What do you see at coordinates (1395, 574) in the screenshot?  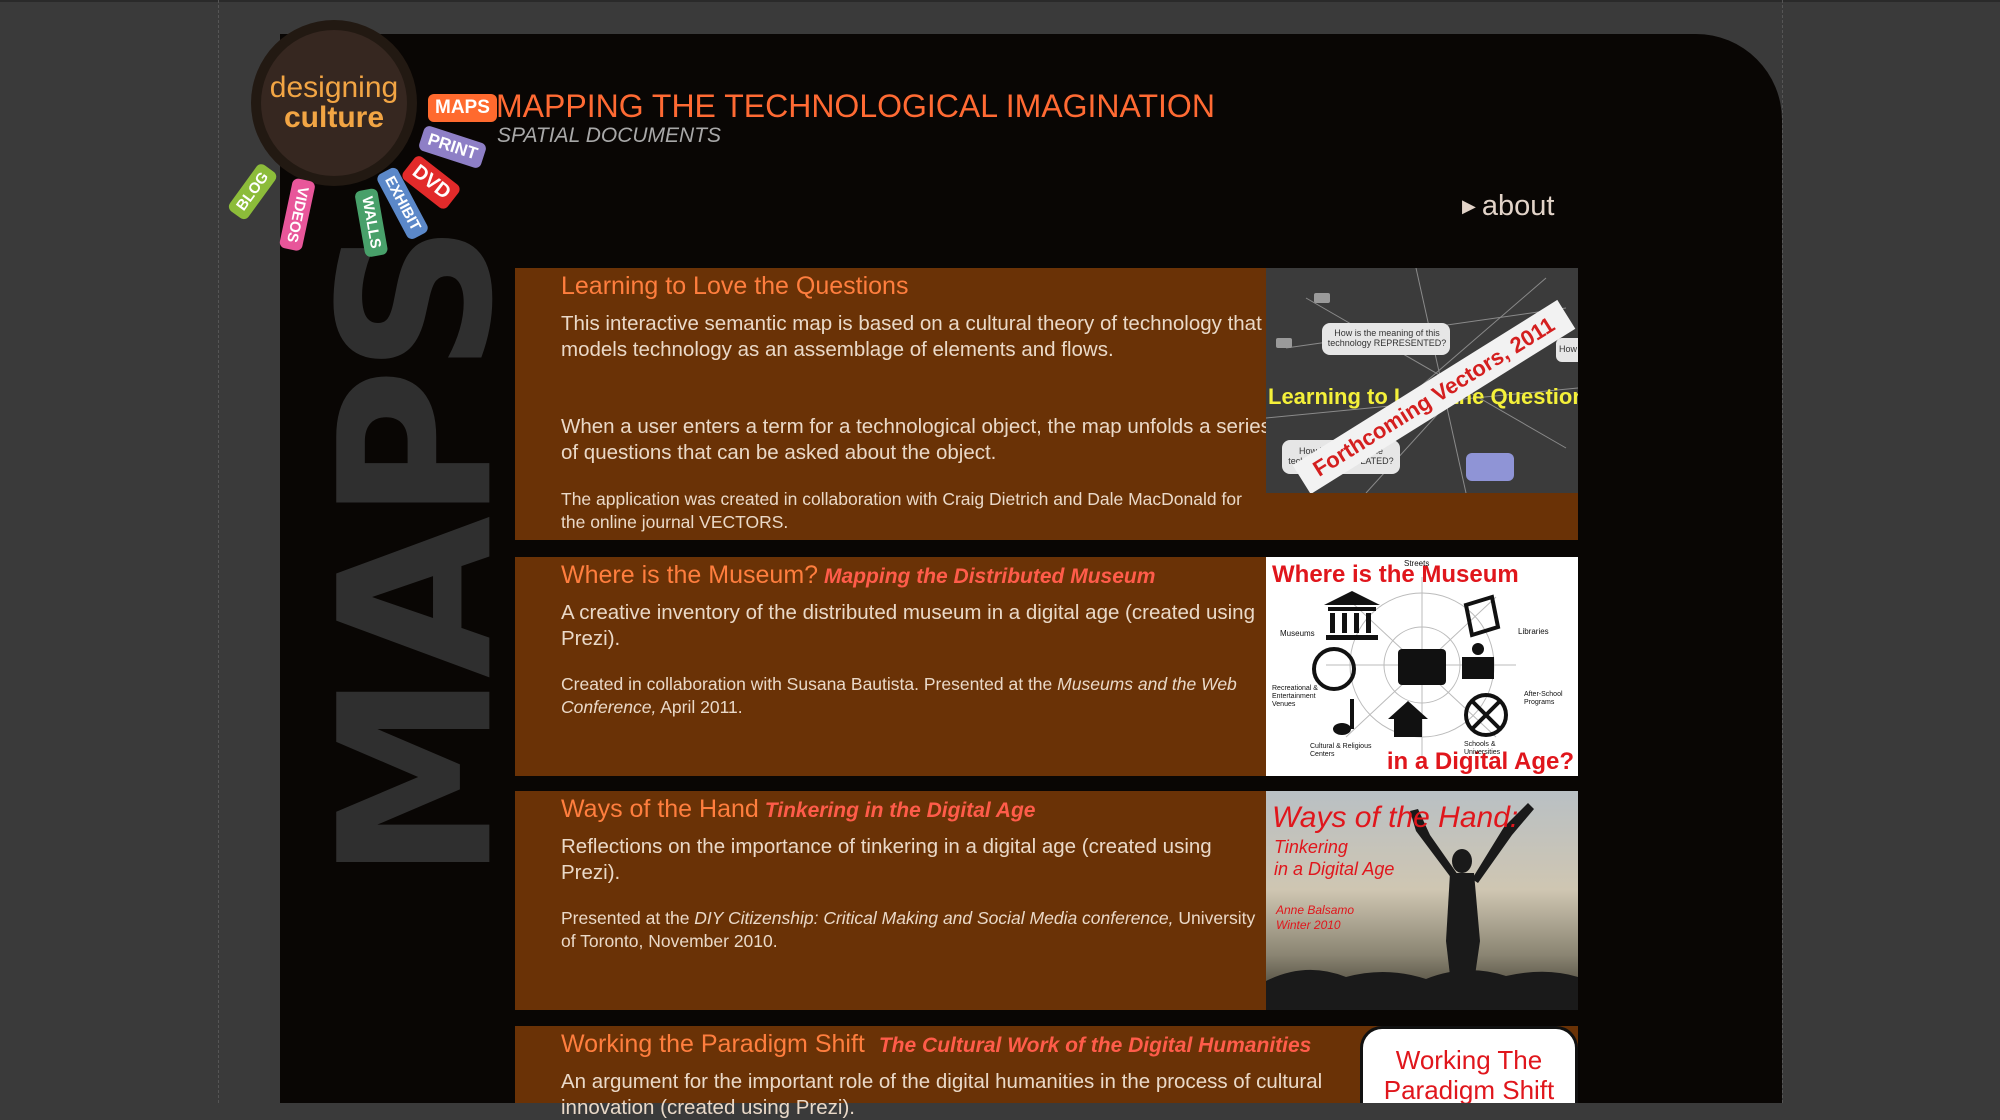 I see `thumb-title-top: Where is the Museum` at bounding box center [1395, 574].